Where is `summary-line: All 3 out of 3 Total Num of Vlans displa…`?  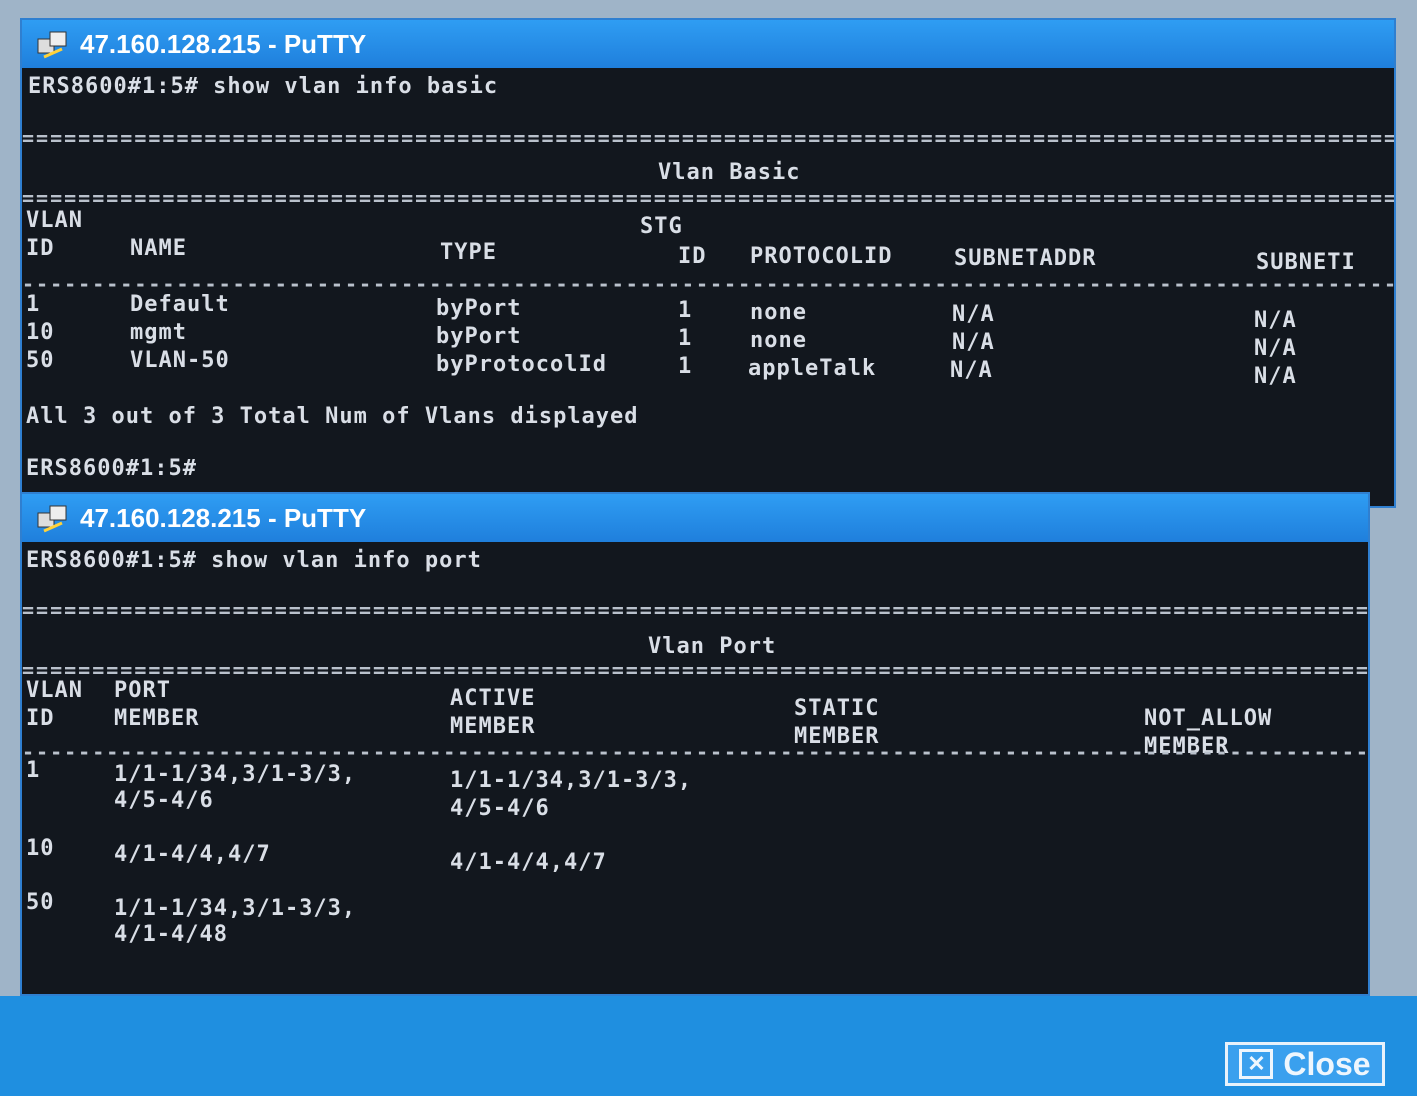
summary-line: All 3 out of 3 Total Num of Vlans displa… is located at coordinates (332, 416).